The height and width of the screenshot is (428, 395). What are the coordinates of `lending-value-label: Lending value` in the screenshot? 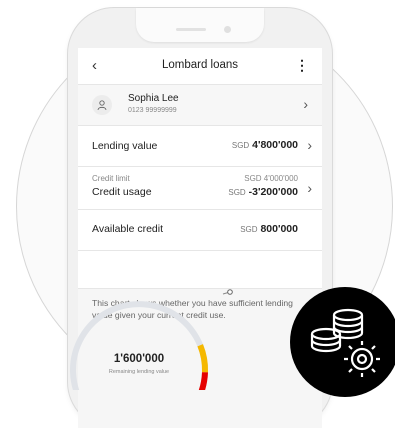 It's located at (125, 146).